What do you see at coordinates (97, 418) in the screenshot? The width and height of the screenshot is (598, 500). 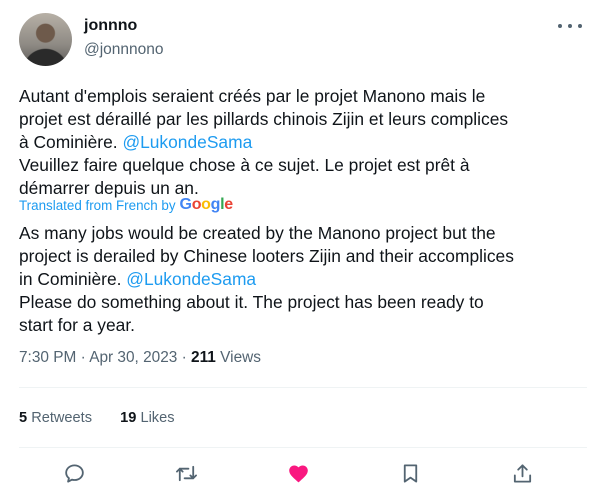 I see `tweet-stats: 5 Retweets 19 Likes` at bounding box center [97, 418].